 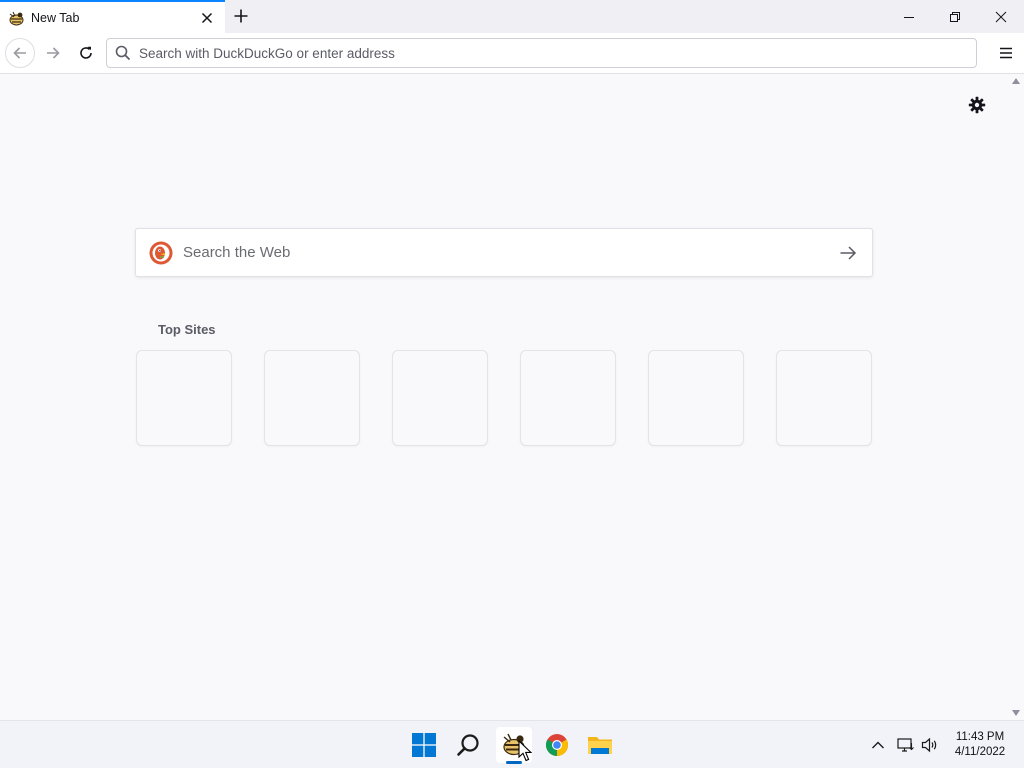 I want to click on taskbar-clock: 11:43 PM 4/11/2022, so click(x=980, y=745).